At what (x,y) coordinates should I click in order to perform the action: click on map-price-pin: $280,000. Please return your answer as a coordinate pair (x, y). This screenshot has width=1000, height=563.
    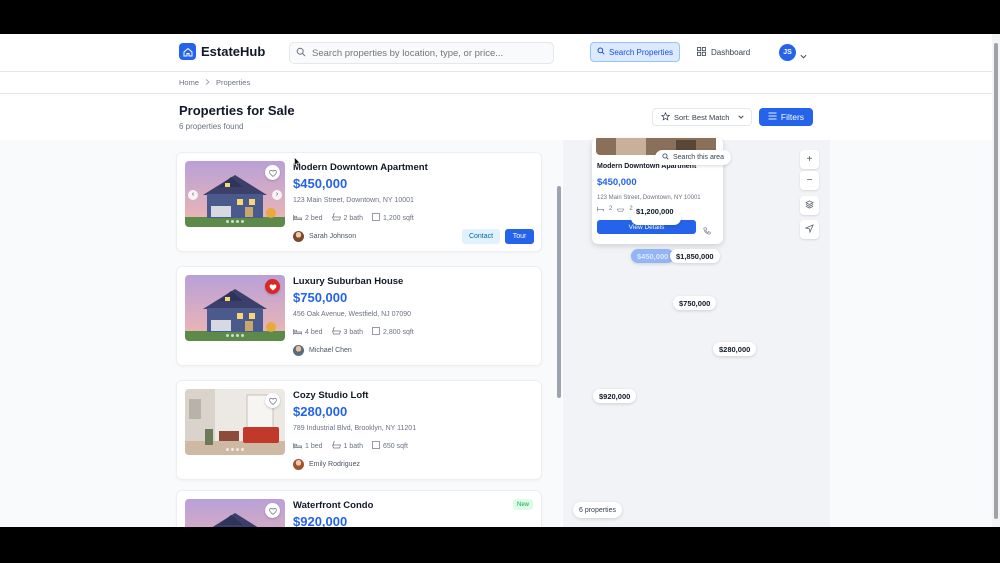
    Looking at the image, I should click on (735, 349).